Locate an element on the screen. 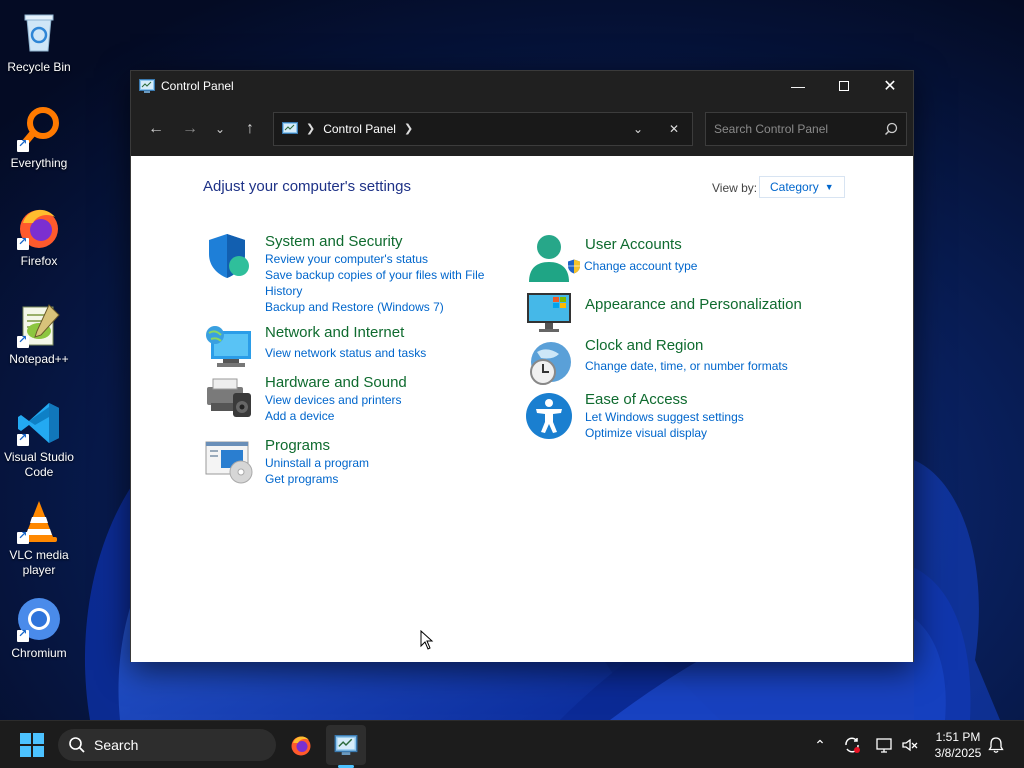 This screenshot has width=1024, height=768. category-link: Get programs is located at coordinates (385, 479).